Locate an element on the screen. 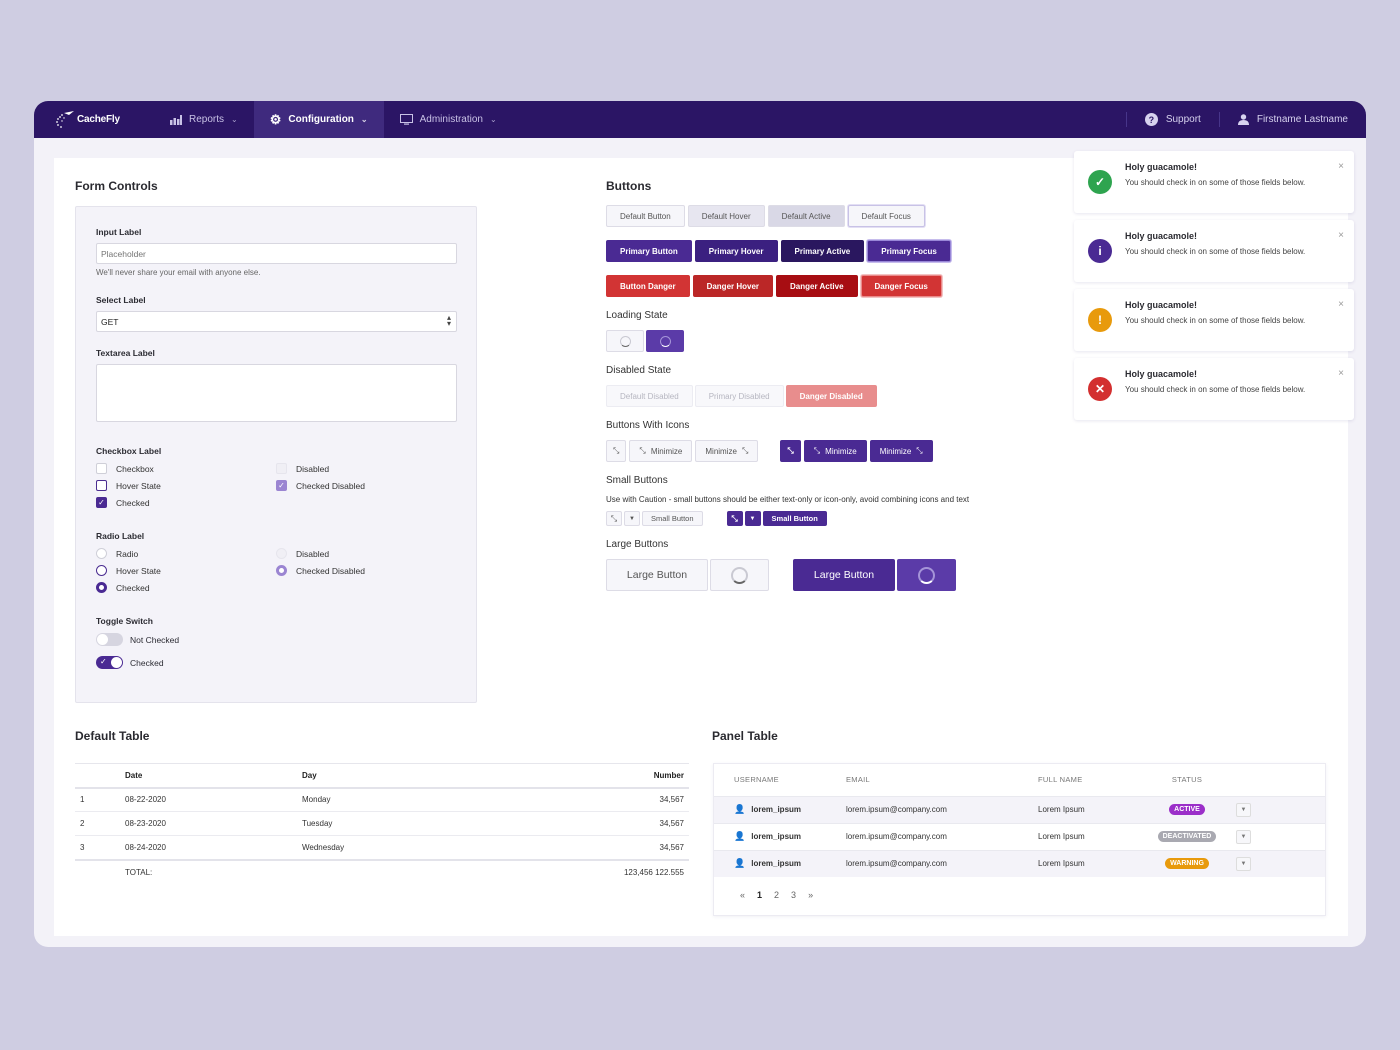 The image size is (1400, 1050). buttons-title: Buttons is located at coordinates (629, 186).